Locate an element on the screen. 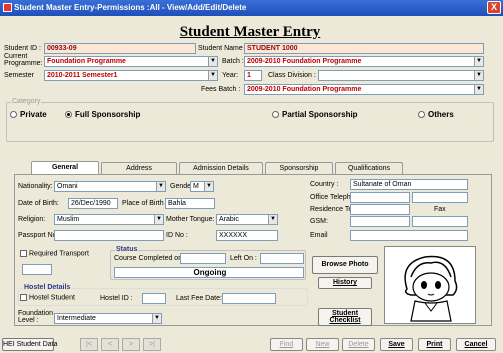 This screenshot has height=353, width=503. fees-batch-select: 2009-2010 Foundation Programme ▼ is located at coordinates (364, 89).